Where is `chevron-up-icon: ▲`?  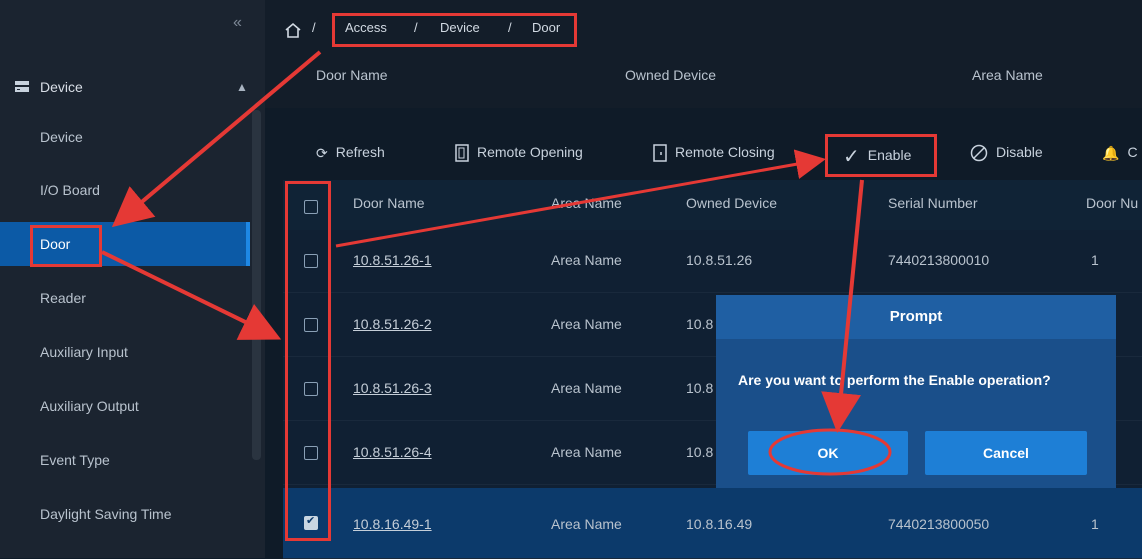
chevron-up-icon: ▲ is located at coordinates (242, 87).